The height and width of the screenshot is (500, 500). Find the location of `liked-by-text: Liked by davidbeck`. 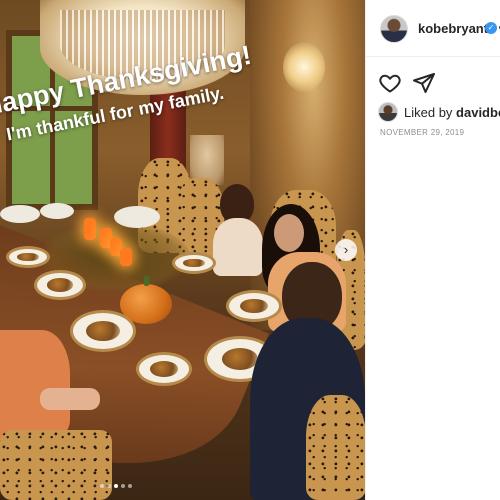

liked-by-text: Liked by davidbeck is located at coordinates (452, 112).